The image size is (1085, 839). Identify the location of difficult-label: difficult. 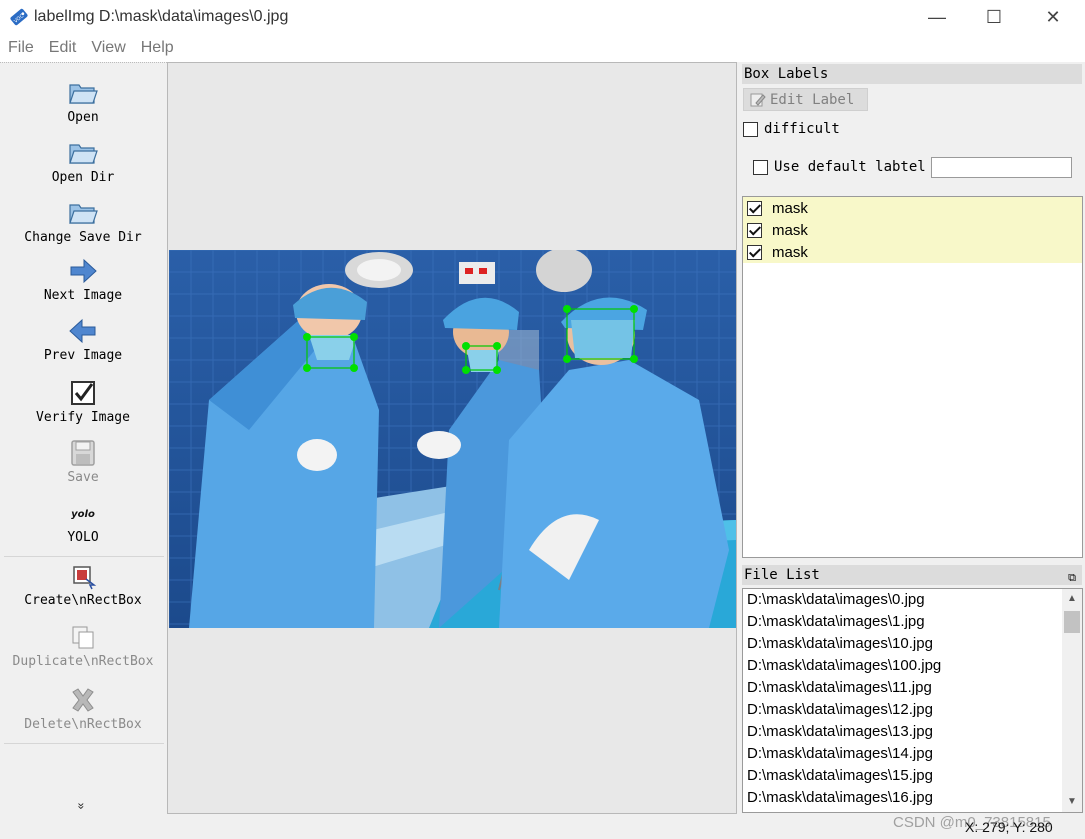
(802, 129).